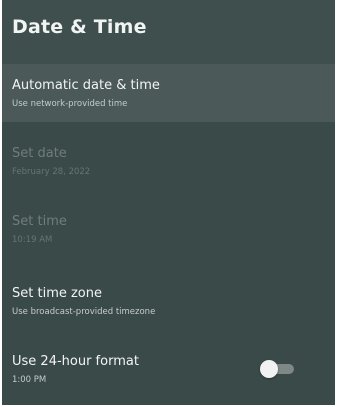 This screenshot has width=338, height=407. Describe the element at coordinates (168, 229) in the screenshot. I see `set-time-item: Set time 10:19 AM` at that location.